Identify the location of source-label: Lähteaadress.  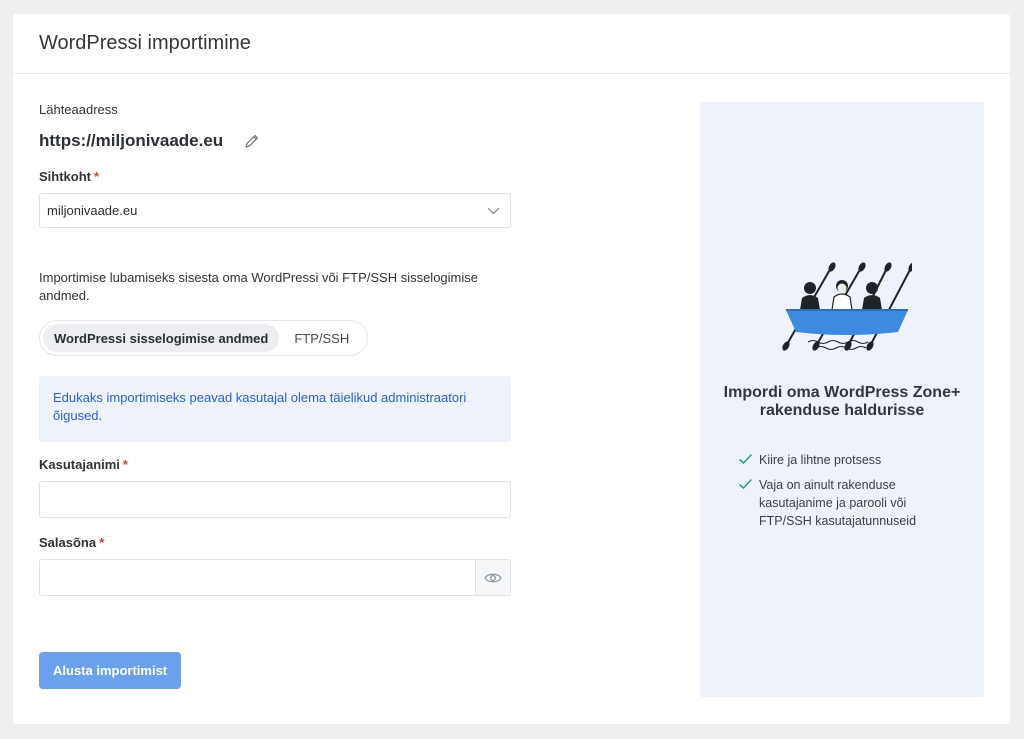
(78, 109).